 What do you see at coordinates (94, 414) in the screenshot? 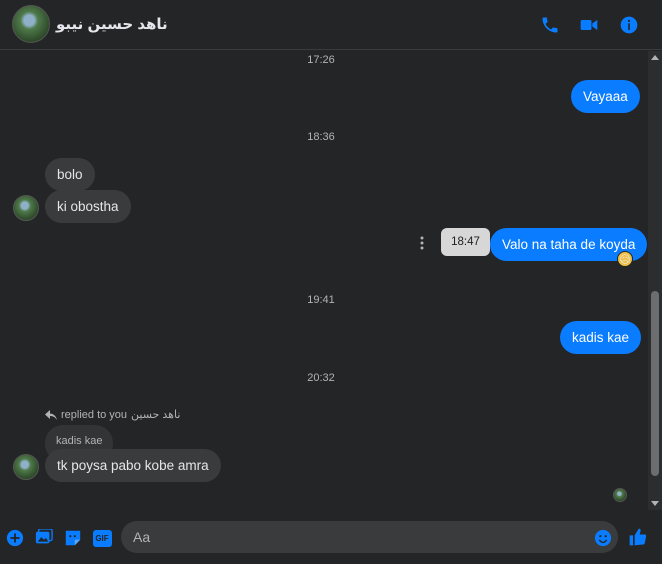
I see `reply-label-text: replied to you` at bounding box center [94, 414].